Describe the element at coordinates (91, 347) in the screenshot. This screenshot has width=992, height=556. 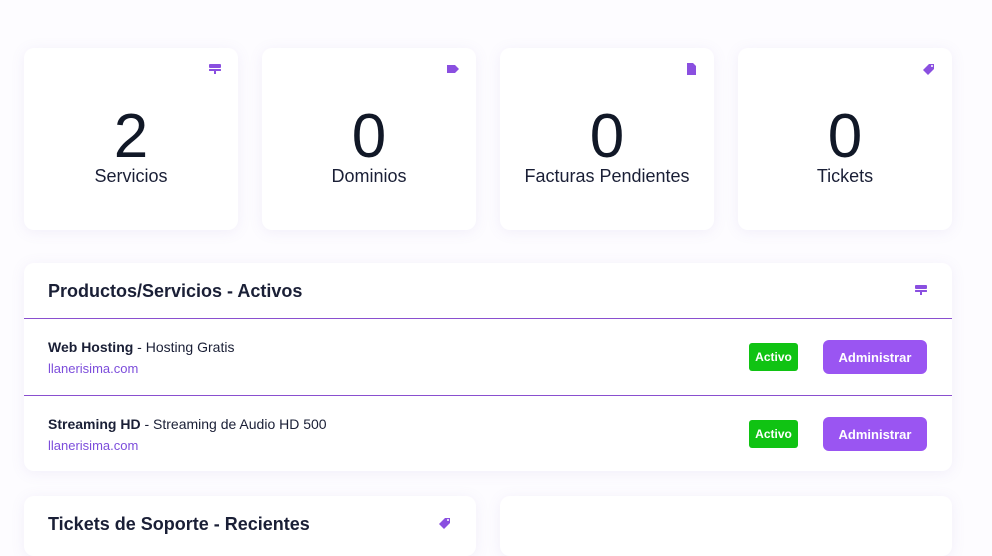
I see `product-name: Web Hosting` at that location.